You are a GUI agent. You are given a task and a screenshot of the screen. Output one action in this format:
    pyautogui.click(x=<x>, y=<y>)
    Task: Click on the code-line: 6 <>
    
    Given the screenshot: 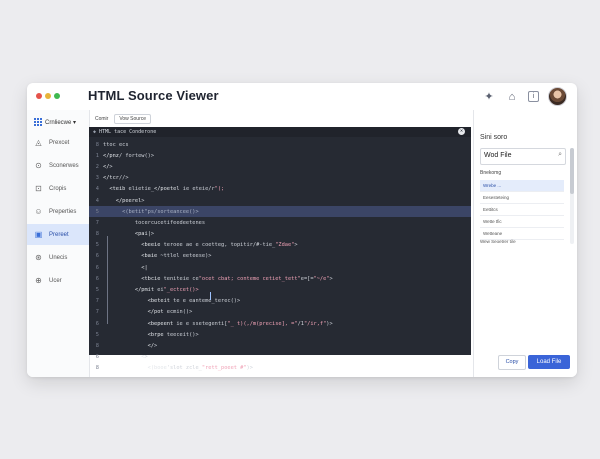 What is the action you would take?
    pyautogui.click(x=280, y=357)
    